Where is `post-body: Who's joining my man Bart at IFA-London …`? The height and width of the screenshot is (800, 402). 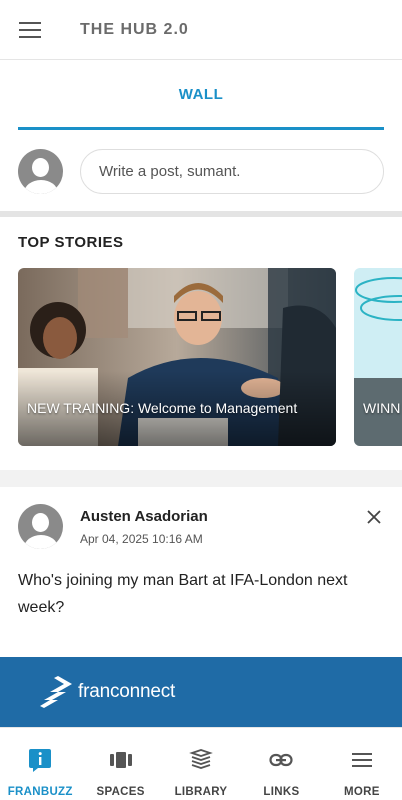 post-body: Who's joining my man Bart at IFA-London … is located at coordinates (183, 594).